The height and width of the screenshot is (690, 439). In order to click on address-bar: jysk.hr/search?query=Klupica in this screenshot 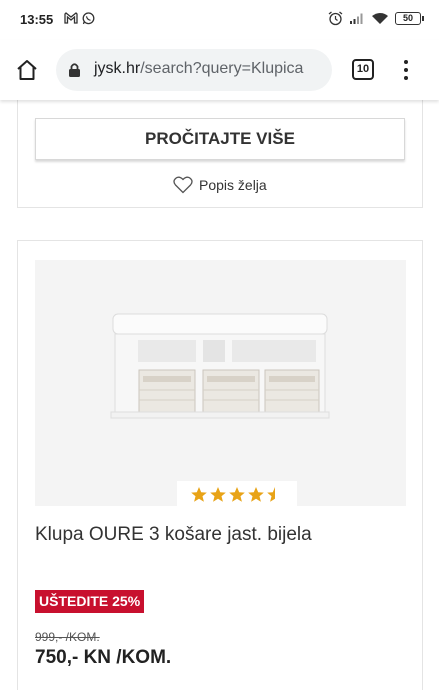, I will do `click(194, 70)`.